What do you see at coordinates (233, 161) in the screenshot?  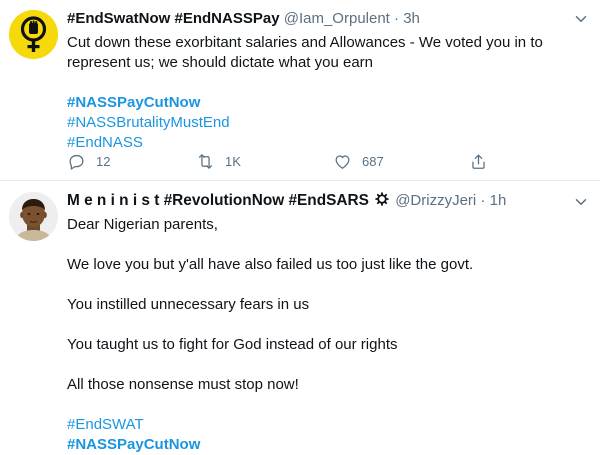 I see `retweet-count: 1K` at bounding box center [233, 161].